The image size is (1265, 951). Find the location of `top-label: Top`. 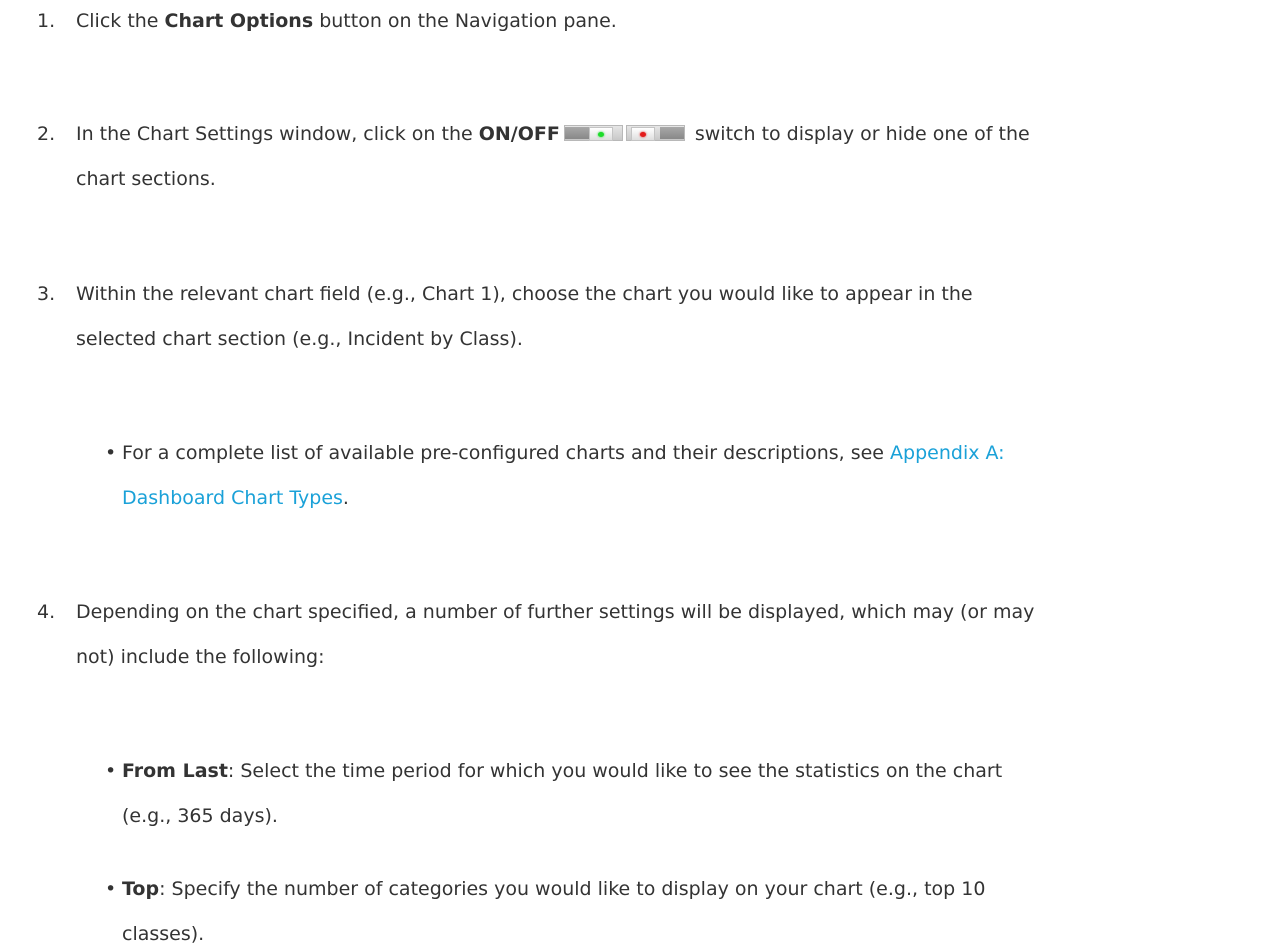

top-label: Top is located at coordinates (141, 889).